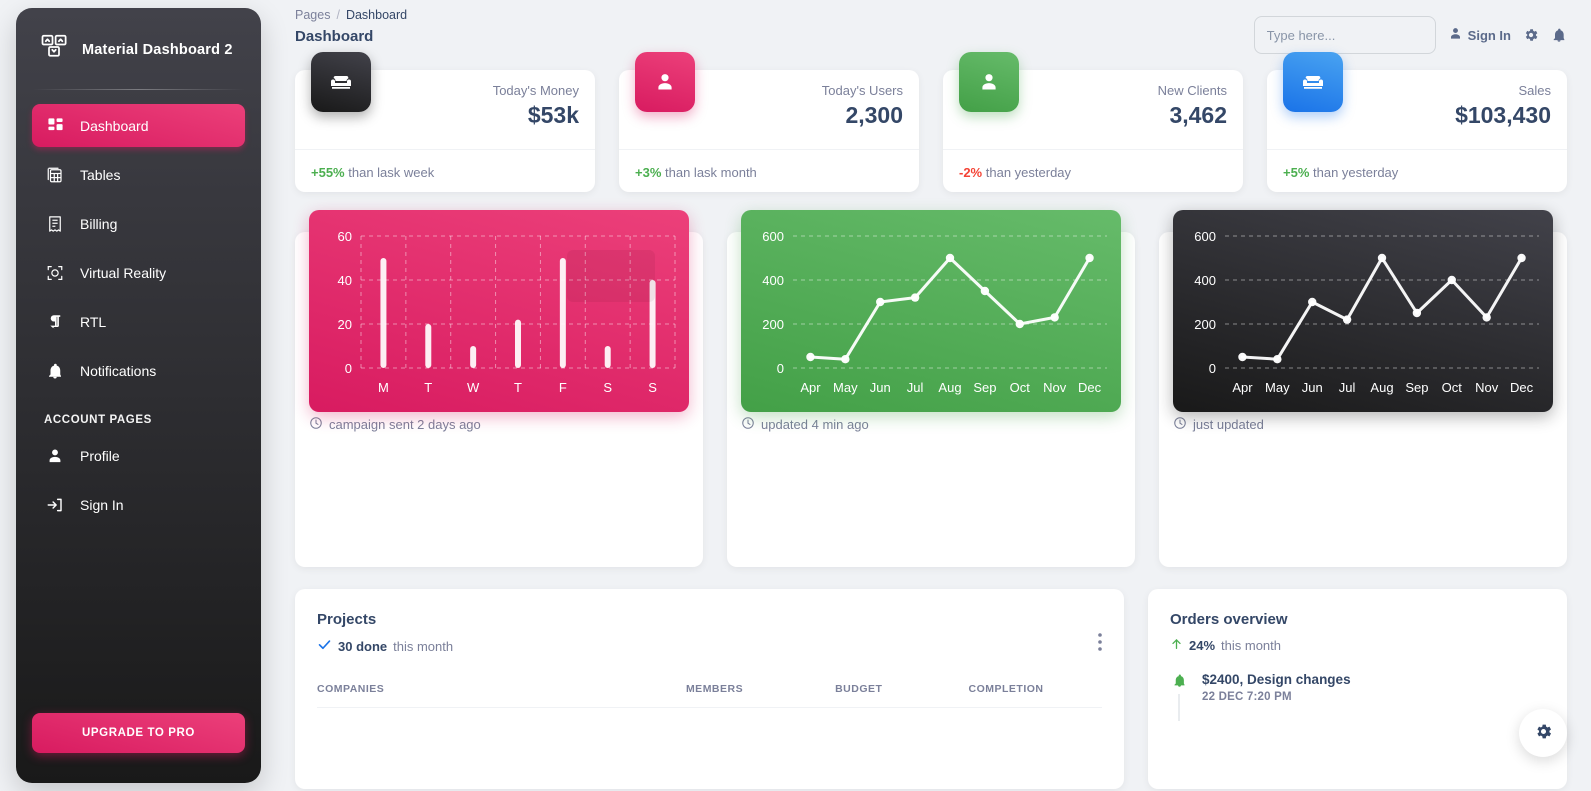  Describe the element at coordinates (102, 504) in the screenshot. I see `sidebar-item-label: Sign In` at that location.